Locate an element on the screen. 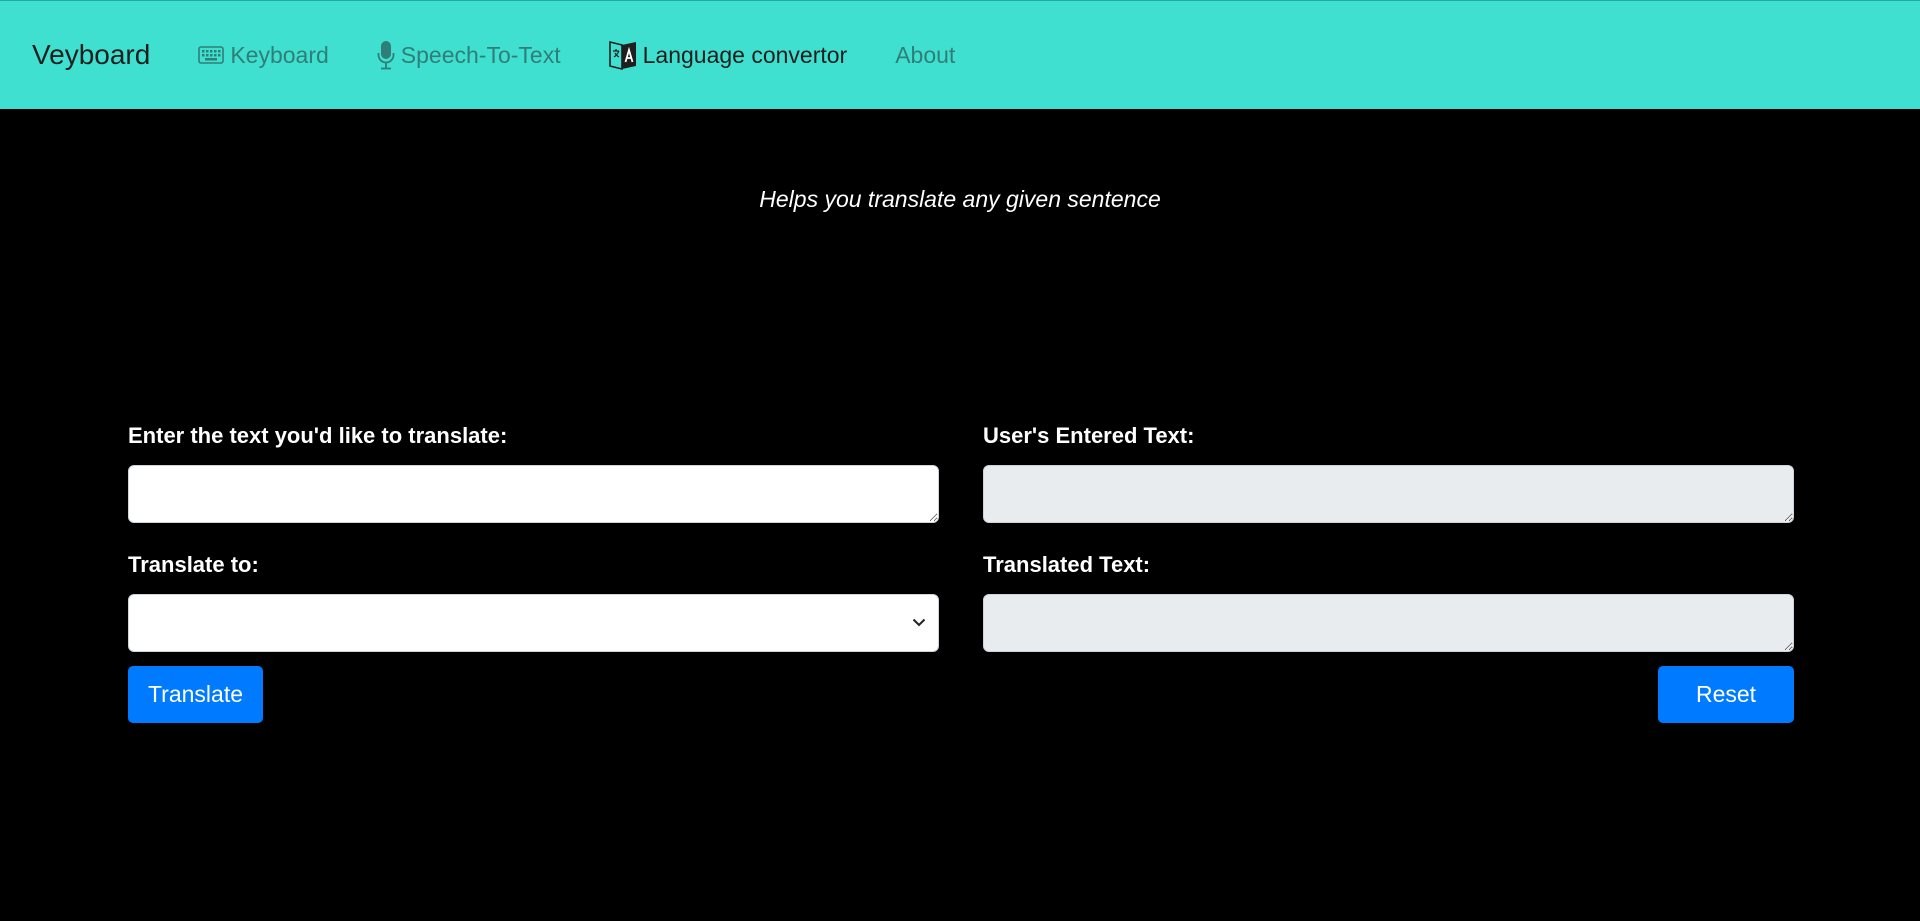 This screenshot has width=1920, height=921. microphone-icon is located at coordinates (386, 55).